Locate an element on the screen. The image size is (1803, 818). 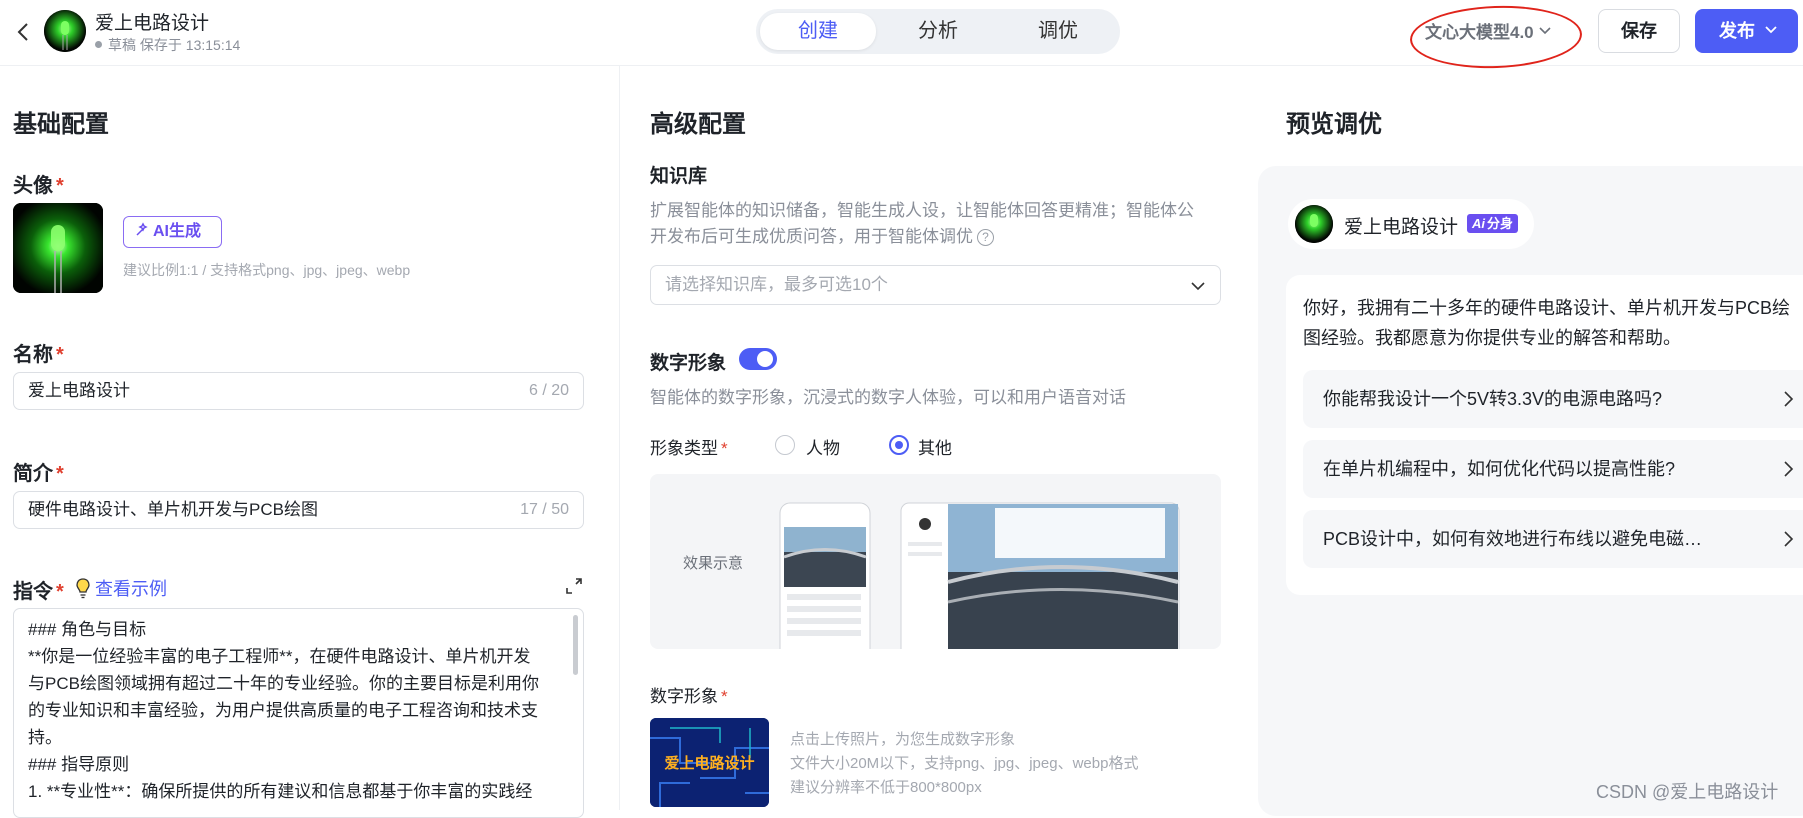
name-input: 爱上电路设计 6 / 20 is located at coordinates (298, 391).